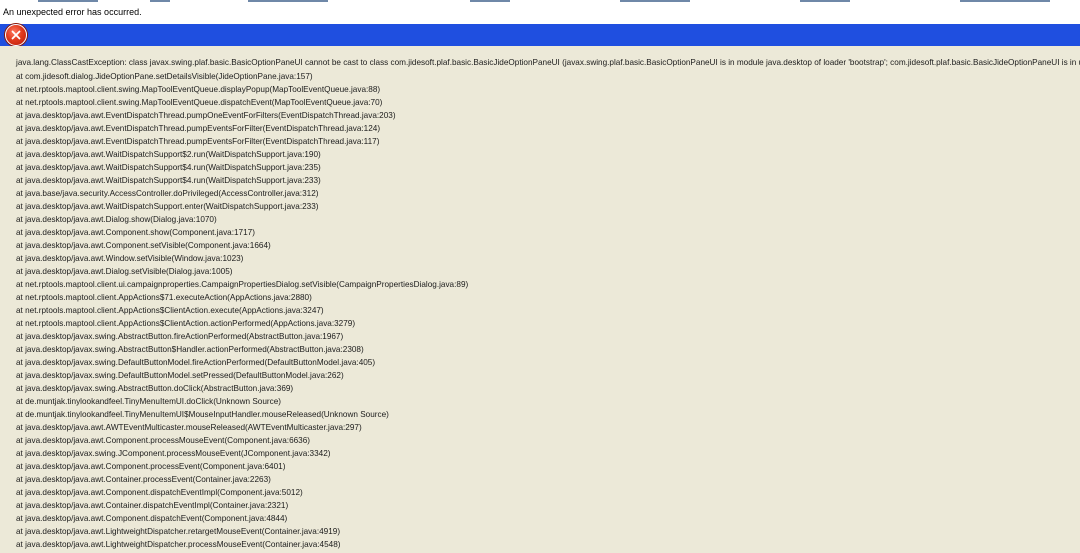 The width and height of the screenshot is (1080, 553). Describe the element at coordinates (540, 12) in the screenshot. I see `dialog-title-bar: An unexpected error has occurred.` at that location.